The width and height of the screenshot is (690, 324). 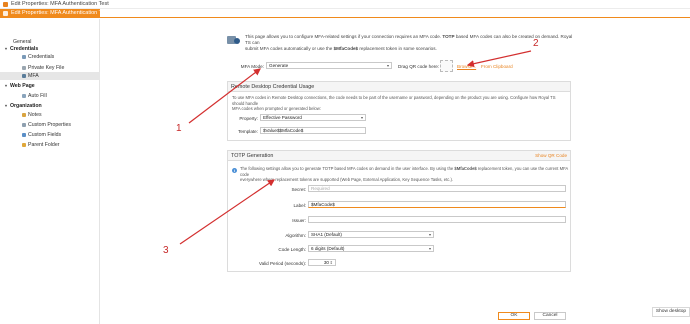 I want to click on annotation-number-2: 2, so click(x=536, y=43).